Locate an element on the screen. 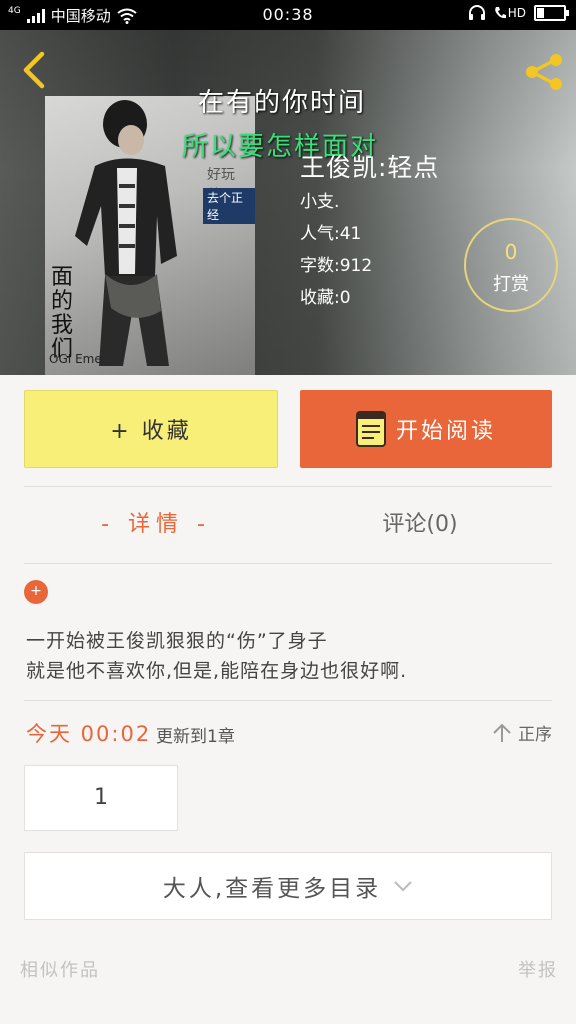 The height and width of the screenshot is (1024, 576). description-line: 就是他不喜欢你,但是,能陪在身边也很好啊. is located at coordinates (217, 671).